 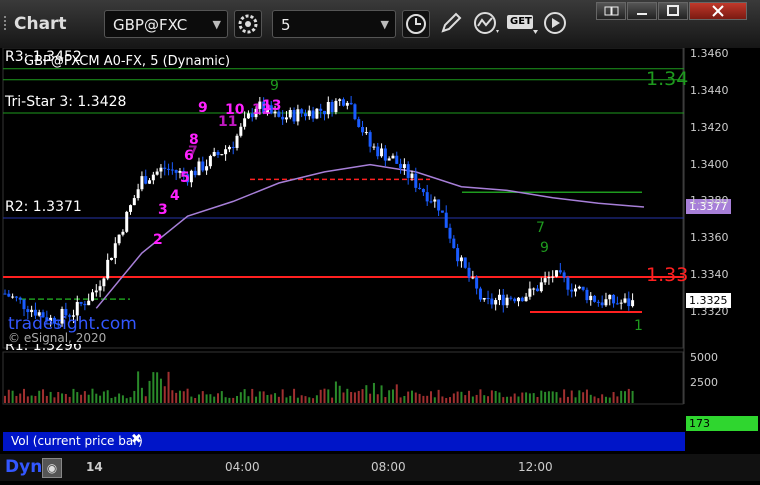 What do you see at coordinates (66, 102) in the screenshot?
I see `tristar-level-label: Tri-Star 3: 1.3428` at bounding box center [66, 102].